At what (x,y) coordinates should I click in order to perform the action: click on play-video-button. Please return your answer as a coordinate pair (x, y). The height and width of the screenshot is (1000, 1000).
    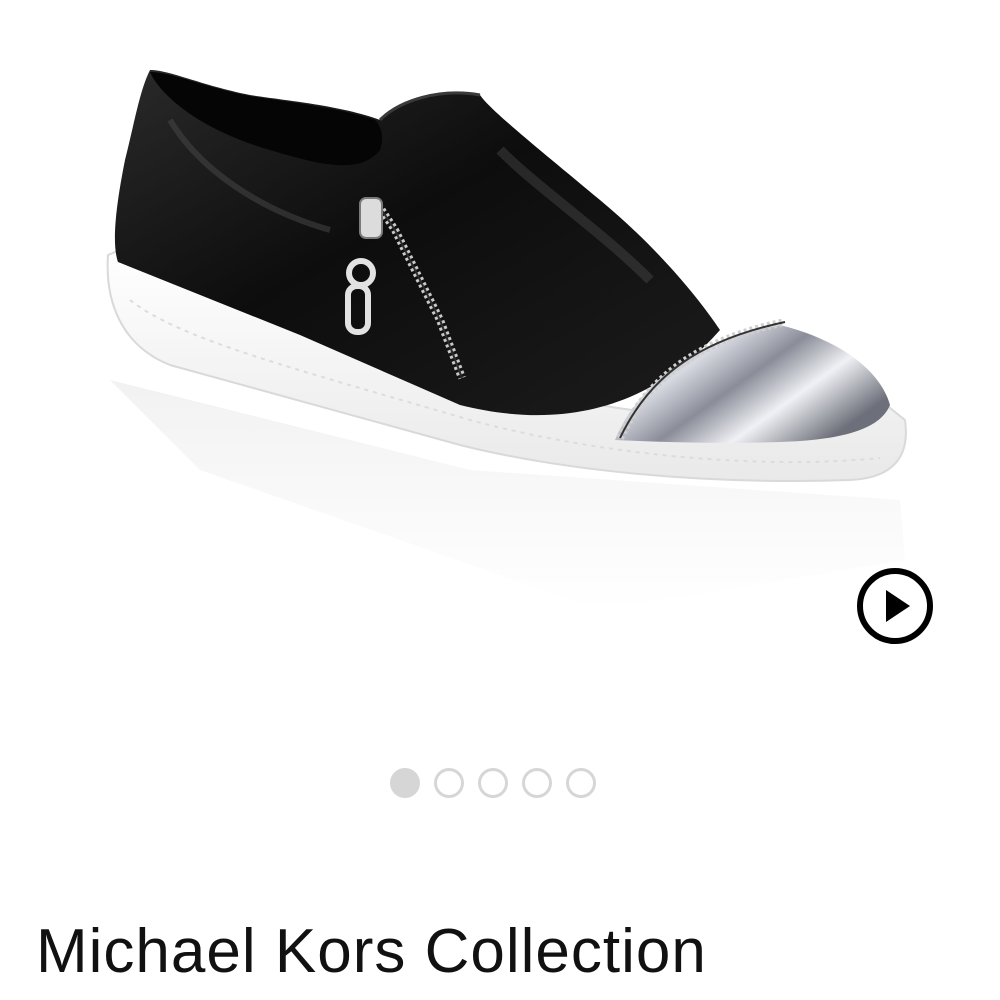
    Looking at the image, I should click on (895, 606).